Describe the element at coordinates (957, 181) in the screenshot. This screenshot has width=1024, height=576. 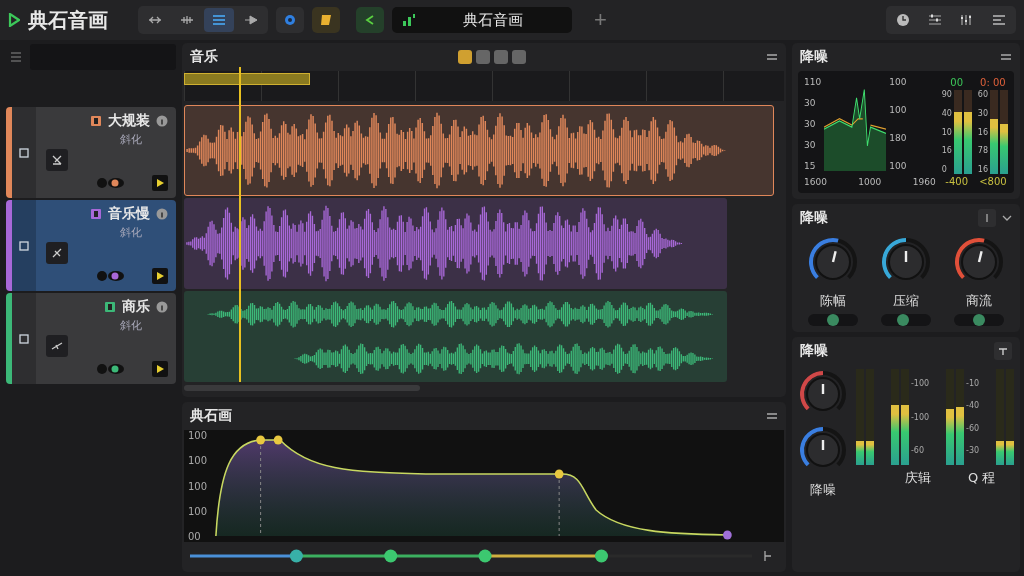
I see `meter-reading: -400` at that location.